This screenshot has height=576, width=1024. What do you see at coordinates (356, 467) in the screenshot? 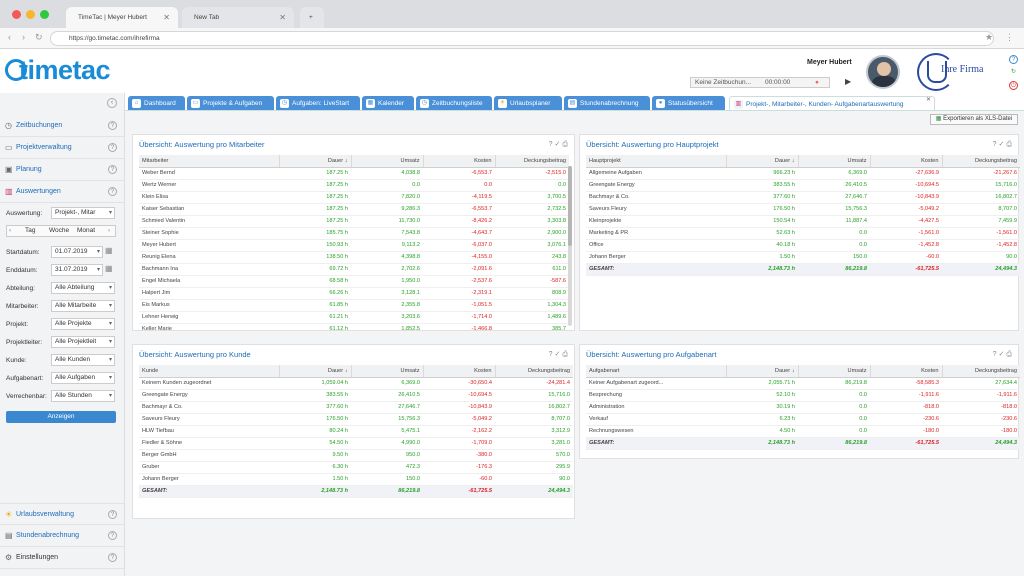
I see `table-row: Gruber 6.30 h 472.3 -176.3 295.9` at bounding box center [356, 467].